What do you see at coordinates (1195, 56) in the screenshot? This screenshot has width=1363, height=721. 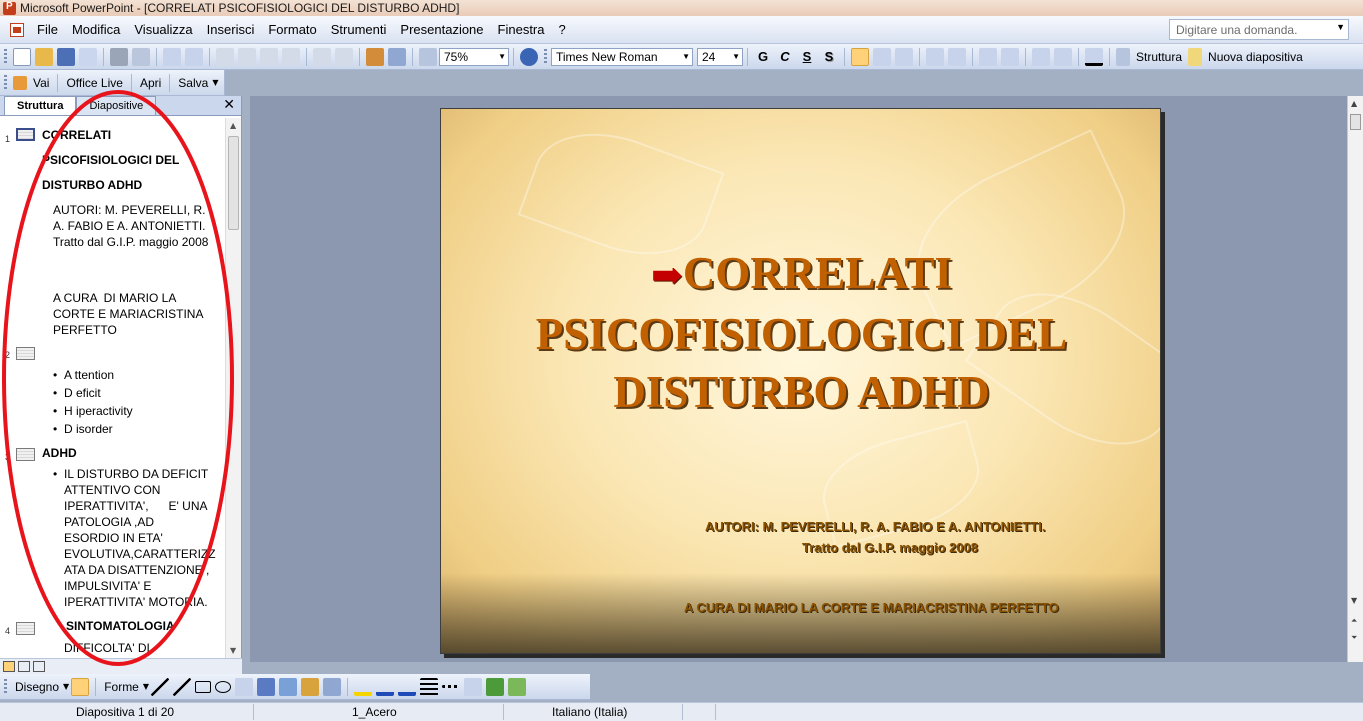 I see `new-slide-icon` at bounding box center [1195, 56].